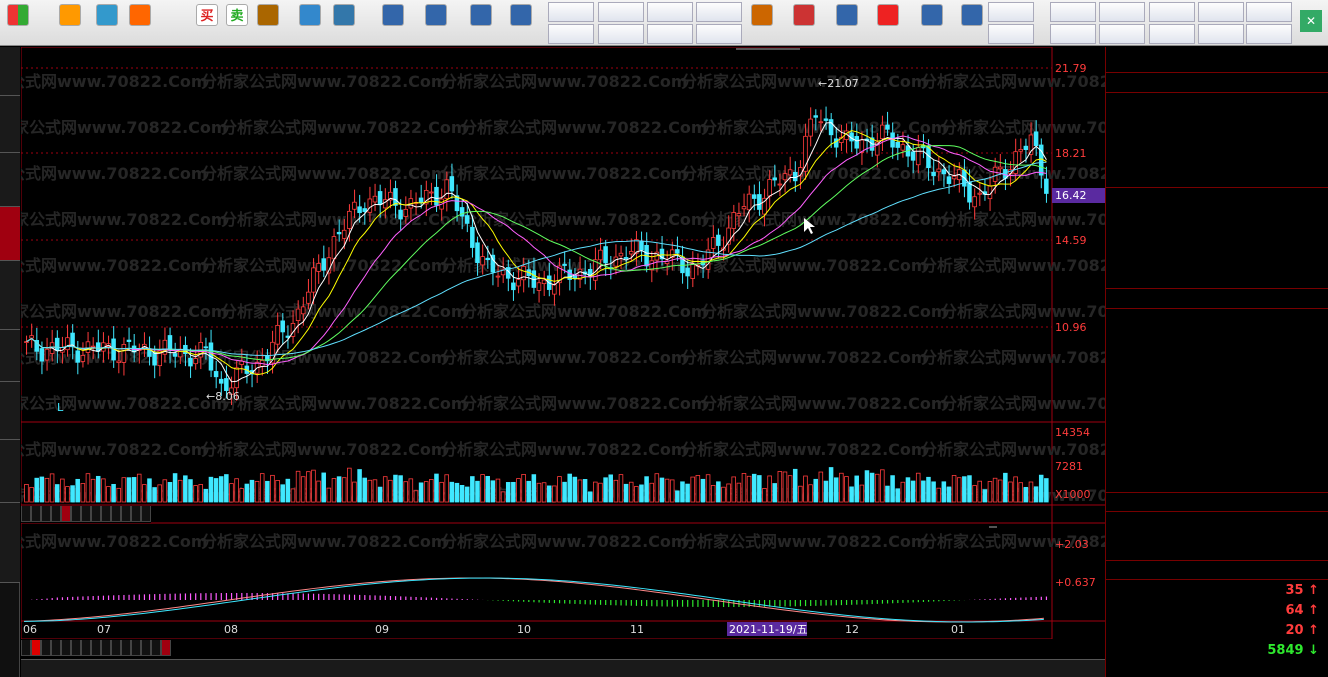  I want to click on buy-button: 买, so click(207, 23).